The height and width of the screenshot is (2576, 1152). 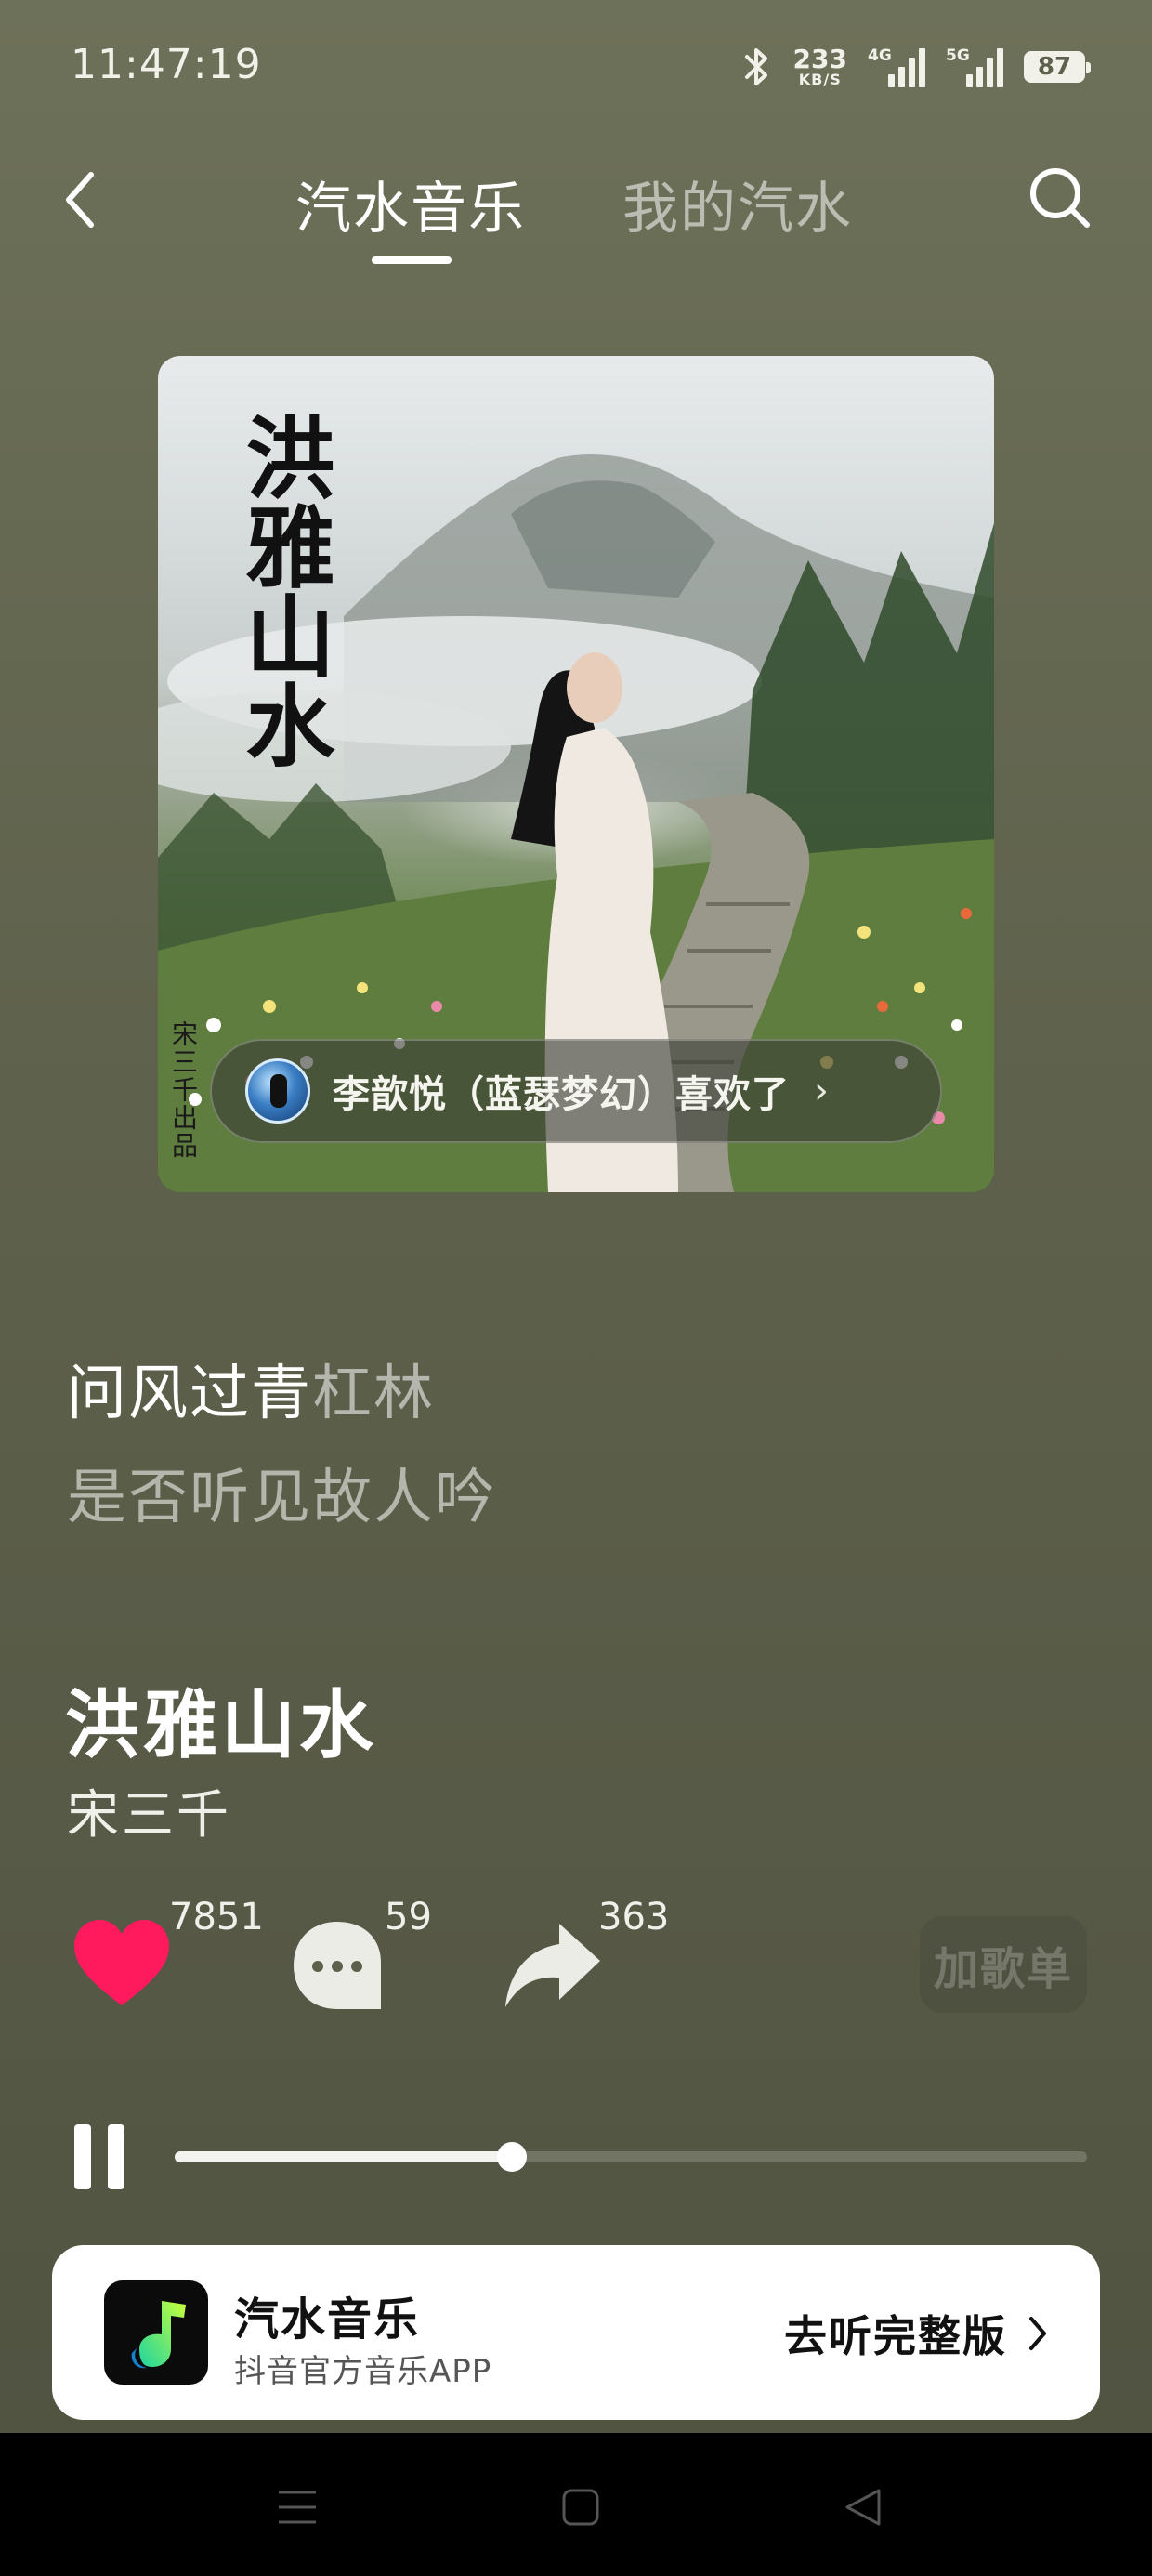 I want to click on active-tab-indicator, so click(x=412, y=260).